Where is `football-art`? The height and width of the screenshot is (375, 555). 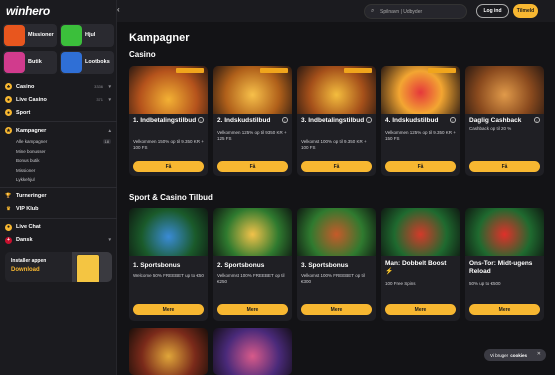
football-art is located at coordinates (168, 232).